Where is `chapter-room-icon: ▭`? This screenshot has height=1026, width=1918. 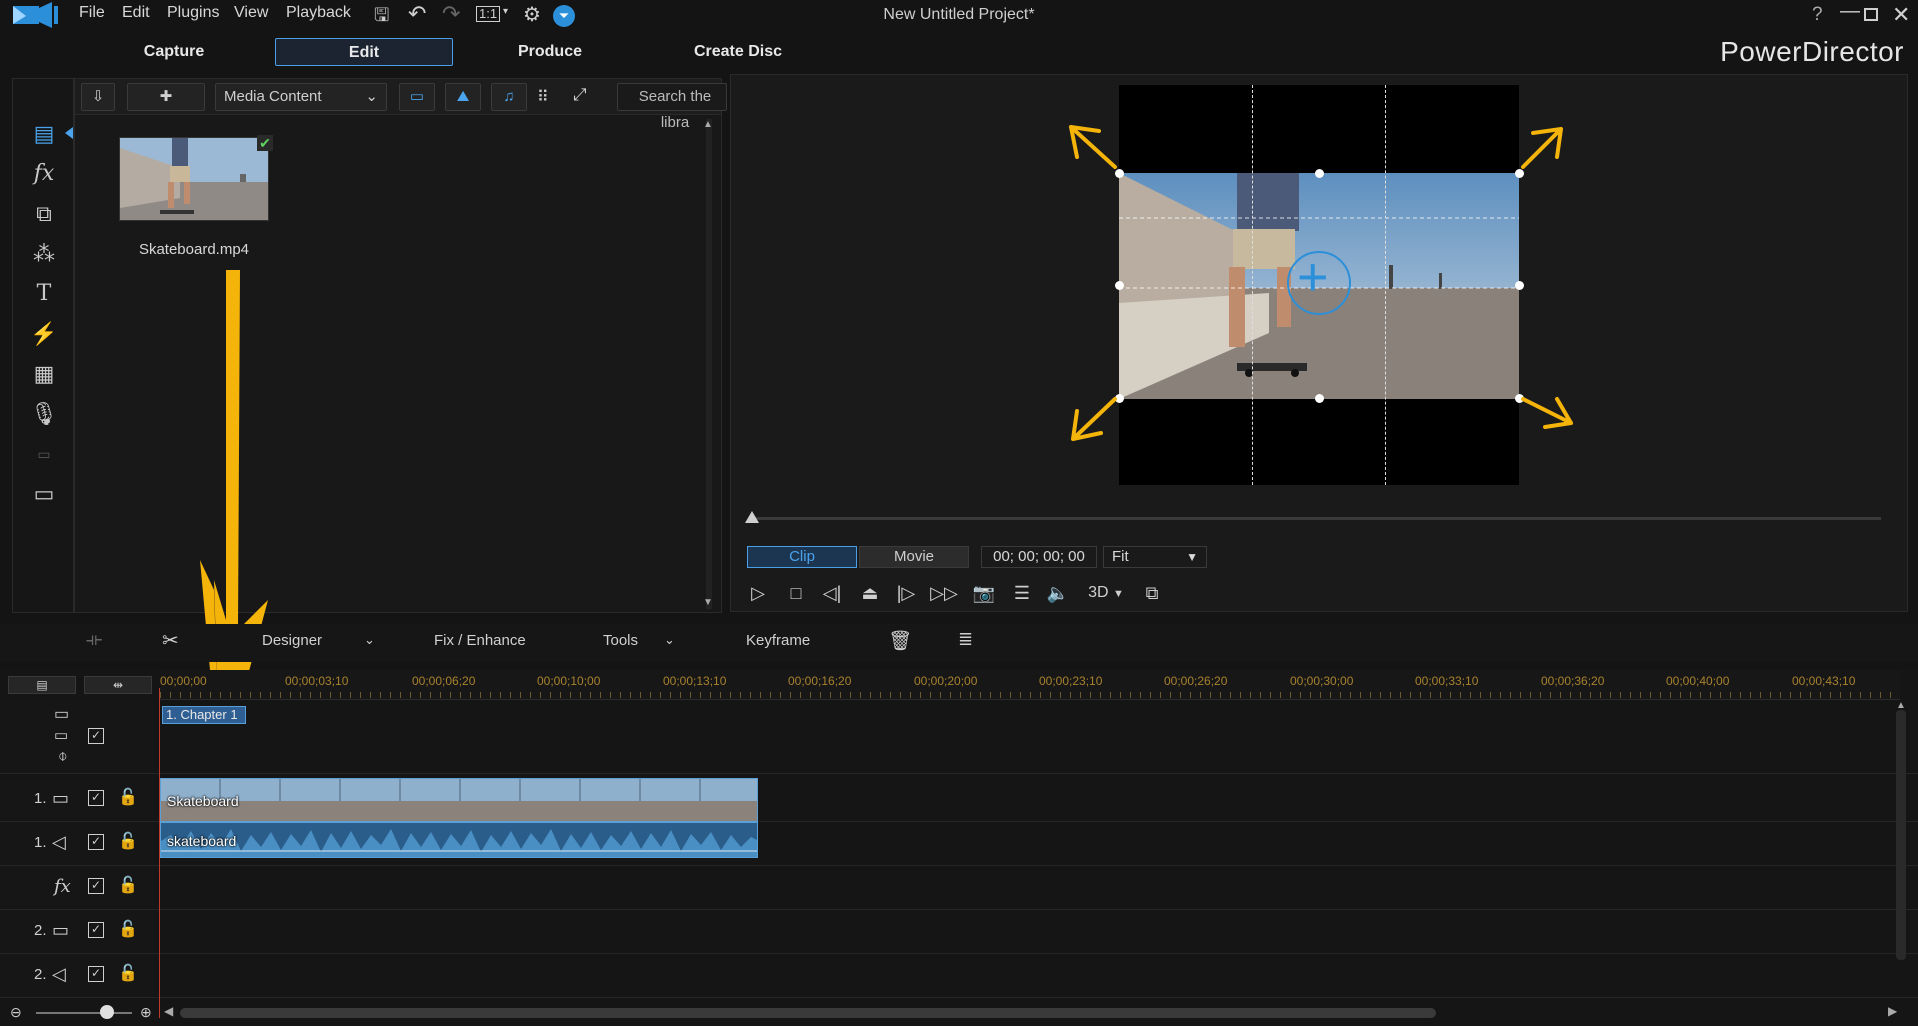 chapter-room-icon: ▭ is located at coordinates (44, 454).